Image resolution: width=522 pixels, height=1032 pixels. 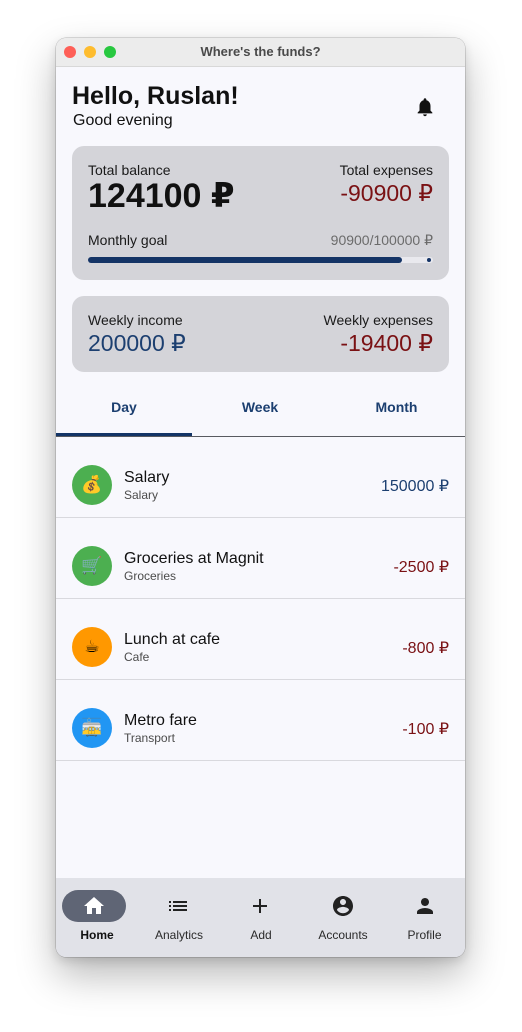 I want to click on goal-progress-end-dot, so click(x=429, y=260).